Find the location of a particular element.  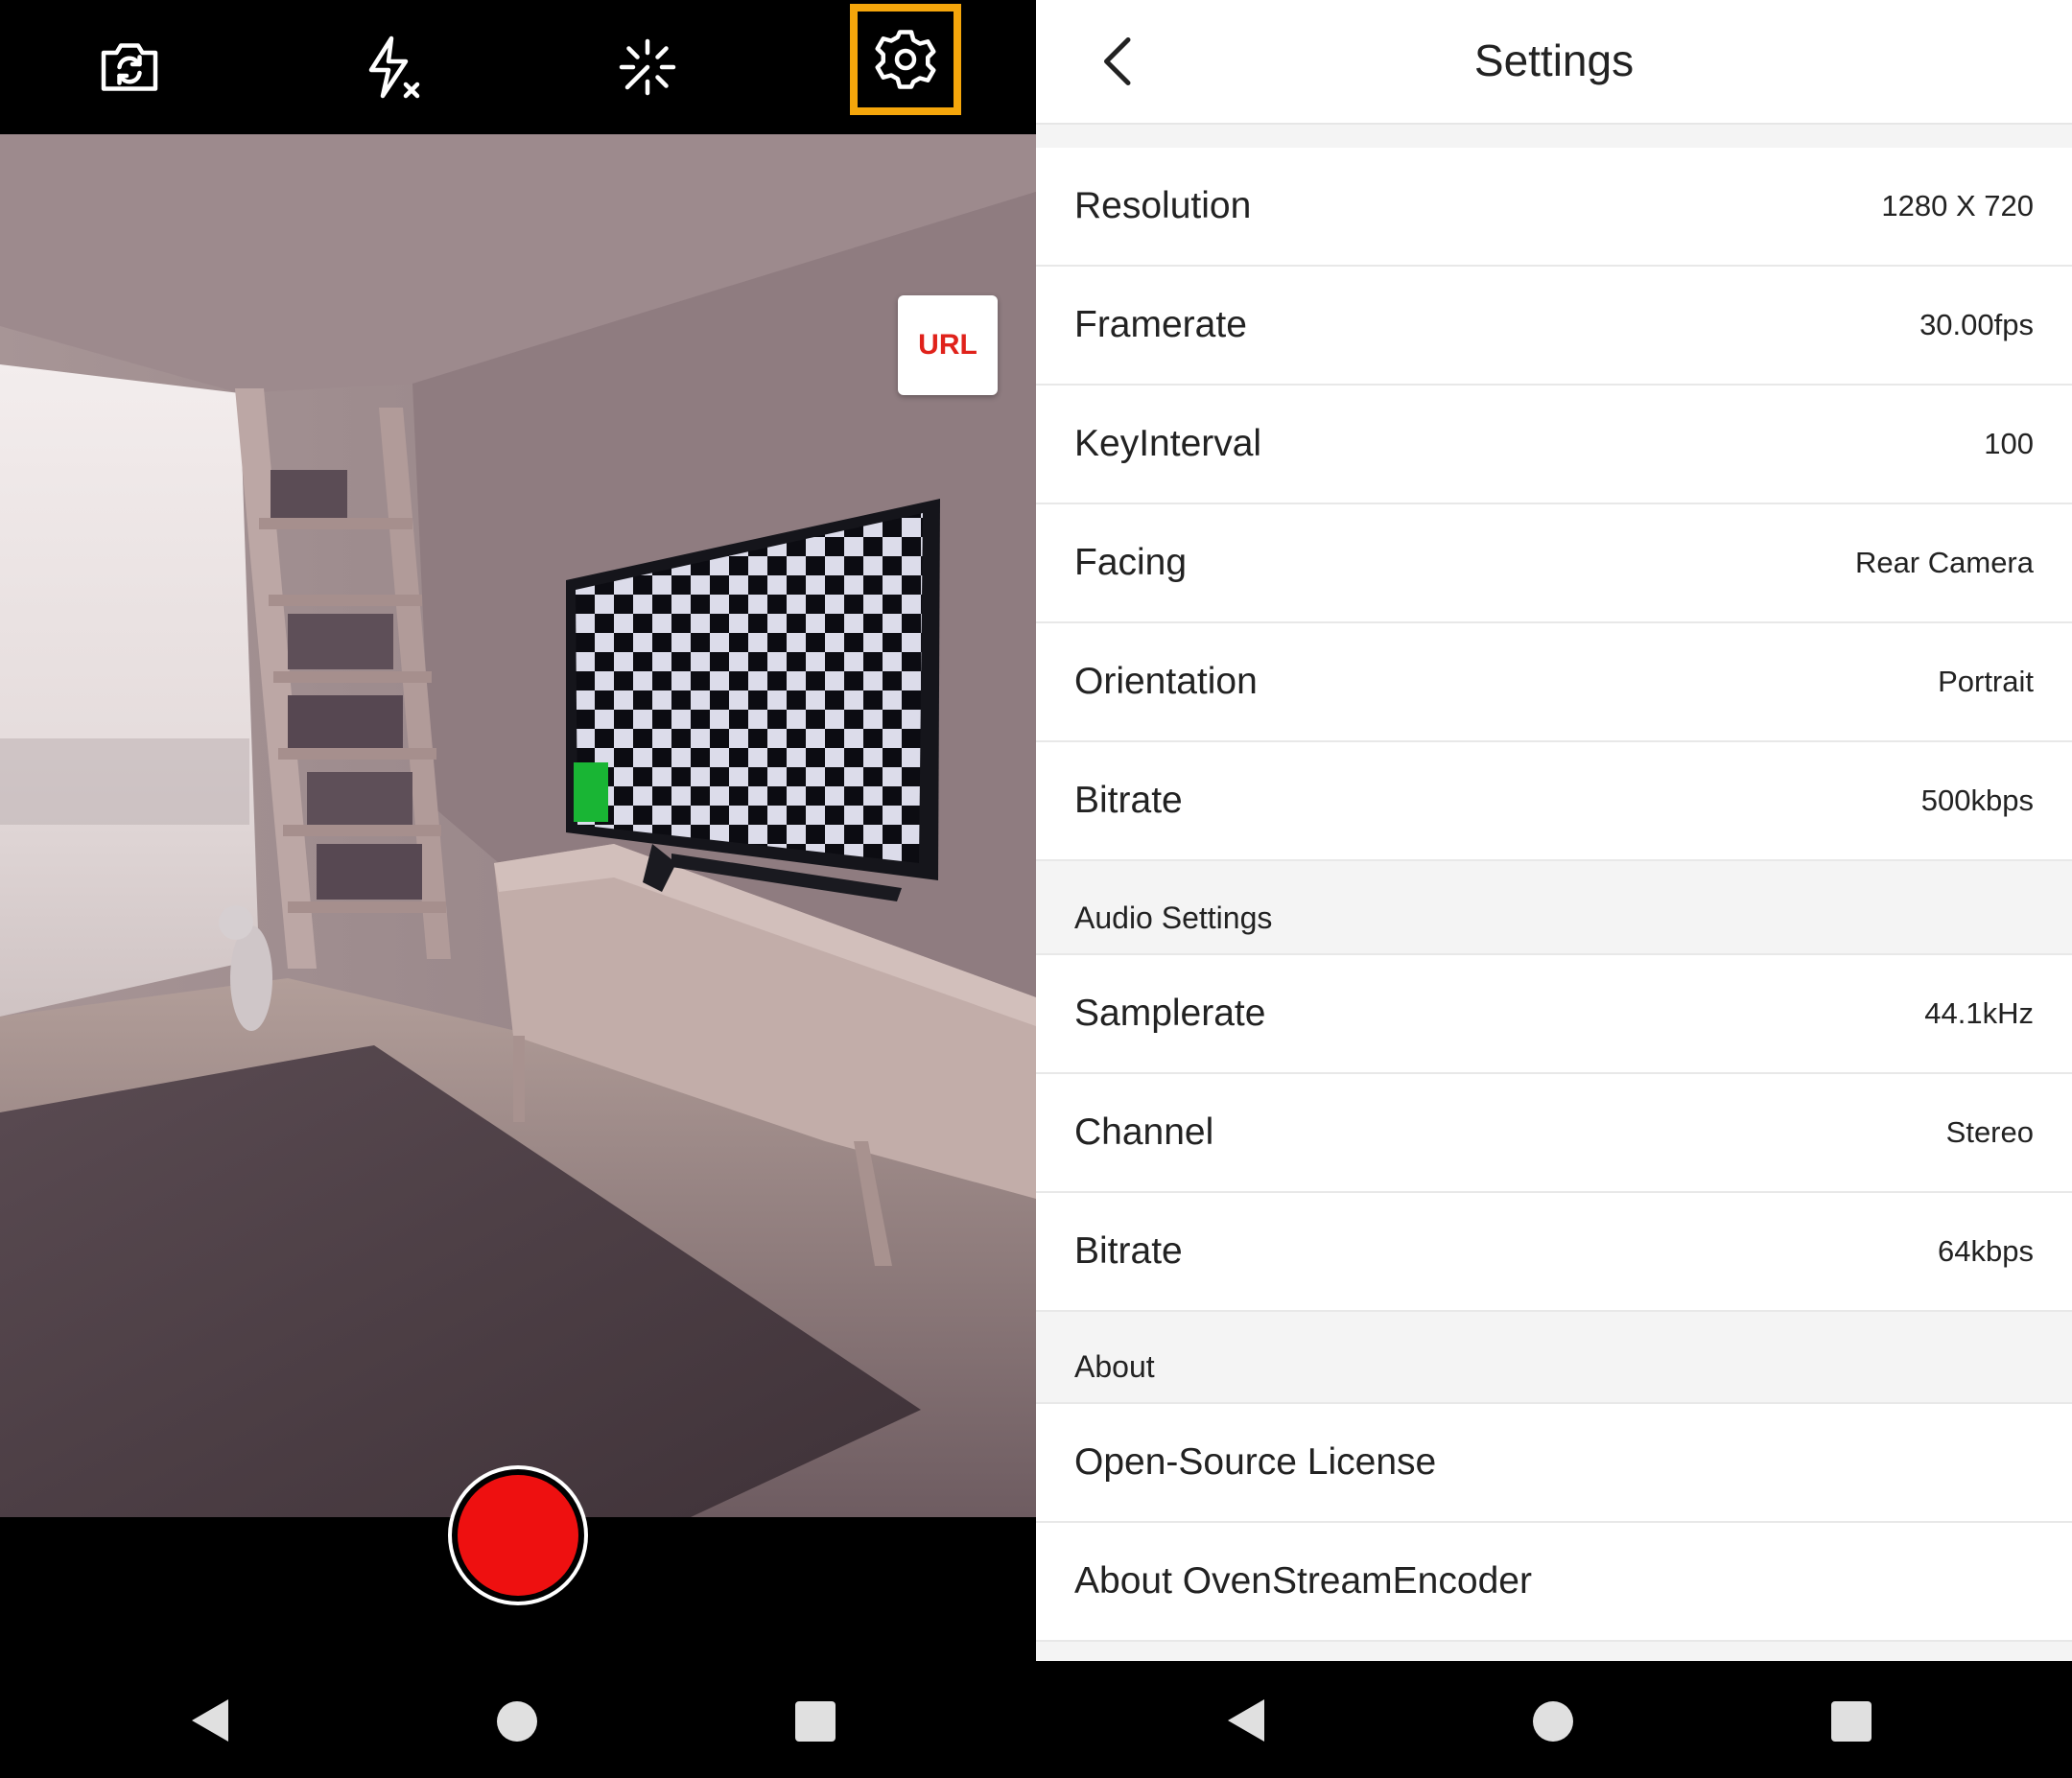

setting-label: Resolution is located at coordinates (1163, 205).